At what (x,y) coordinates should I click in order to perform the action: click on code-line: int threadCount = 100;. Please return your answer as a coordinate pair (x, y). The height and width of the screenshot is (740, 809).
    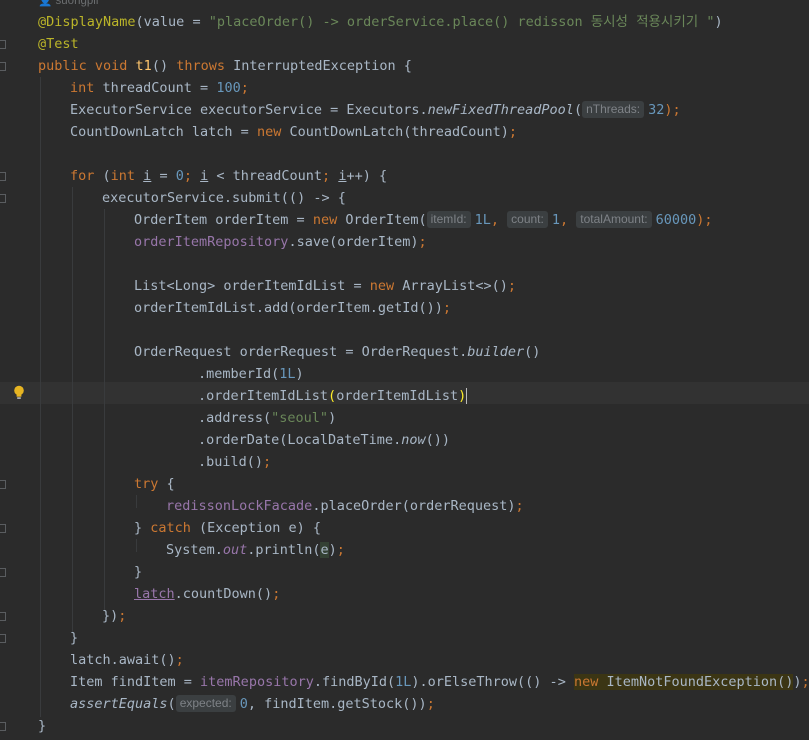
    Looking at the image, I should click on (159, 88).